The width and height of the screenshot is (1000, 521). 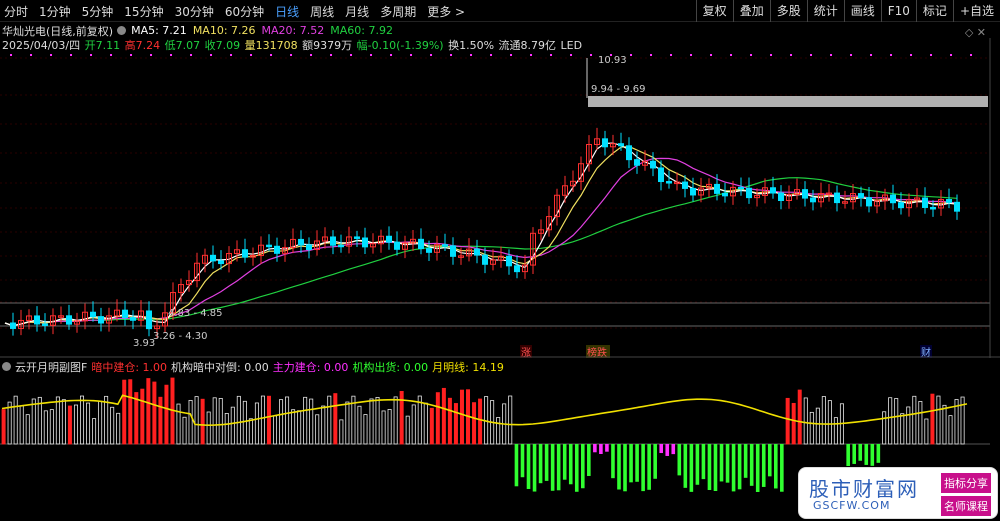 What do you see at coordinates (788, 11) in the screenshot?
I see `toolbar-button-2: 多股` at bounding box center [788, 11].